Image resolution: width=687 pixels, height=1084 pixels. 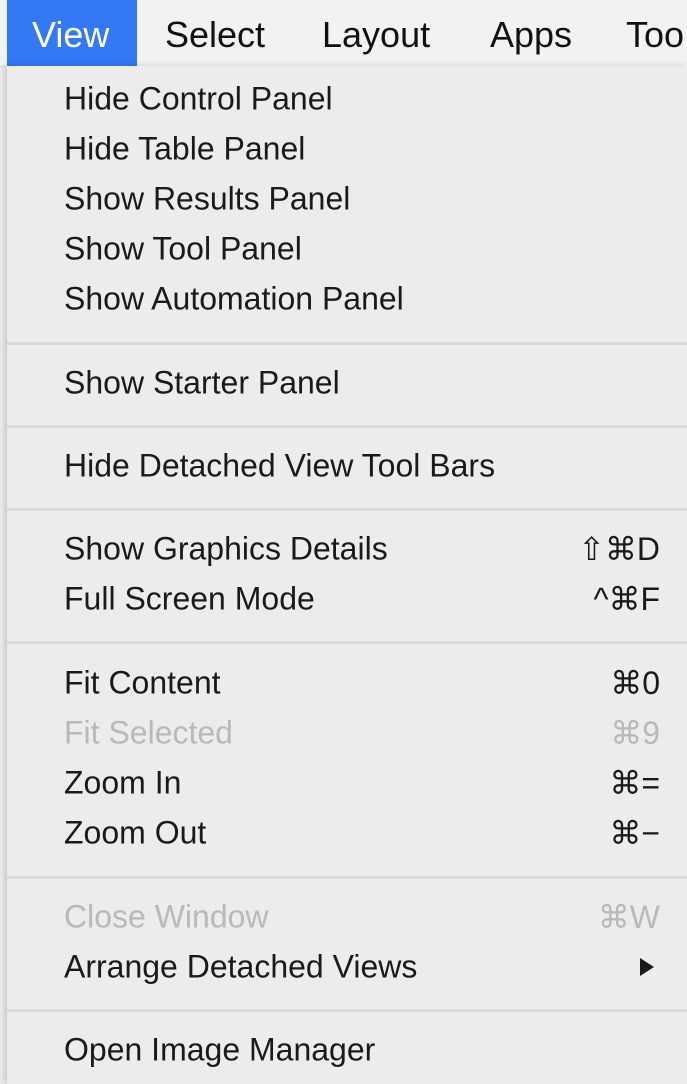 I want to click on menu-item-label: Show Starter Panel, so click(x=202, y=382).